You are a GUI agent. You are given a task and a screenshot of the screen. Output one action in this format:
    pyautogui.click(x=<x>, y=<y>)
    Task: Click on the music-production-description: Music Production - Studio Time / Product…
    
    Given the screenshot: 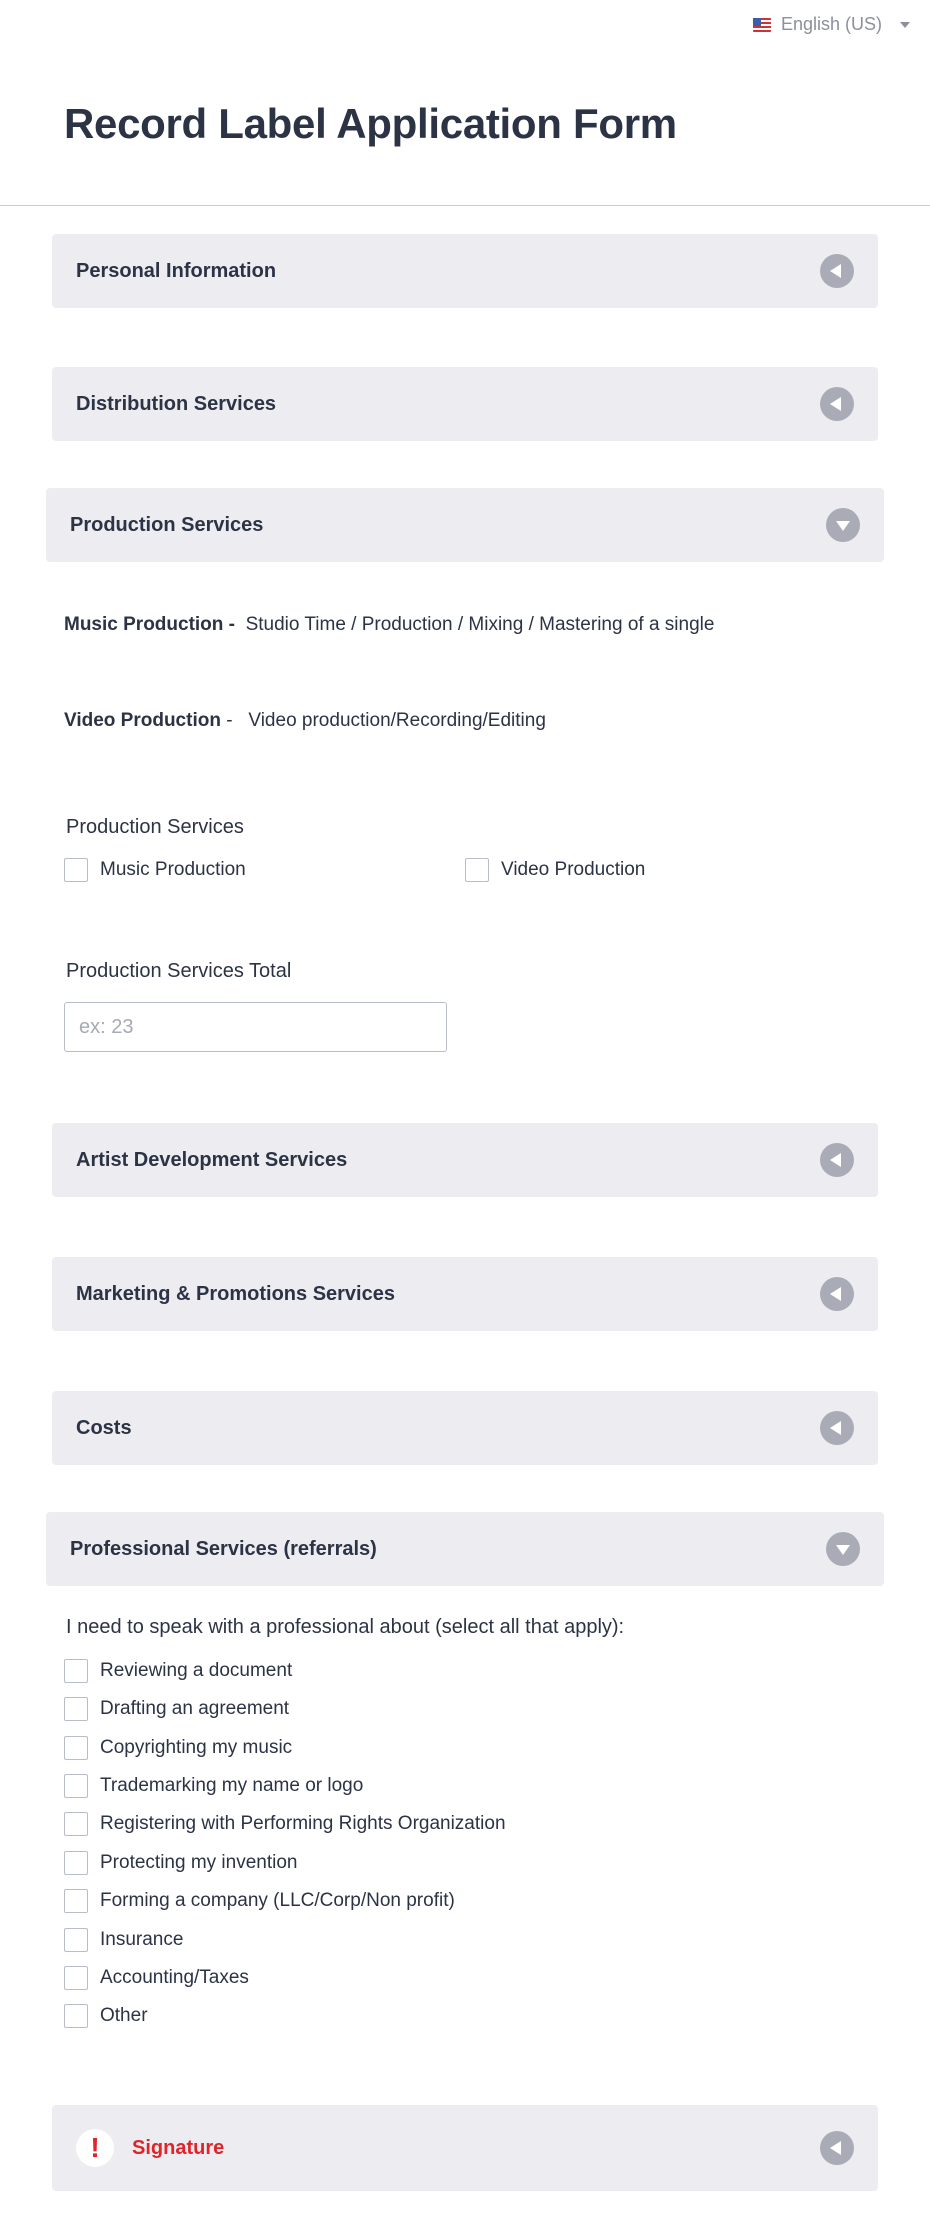 What is the action you would take?
    pyautogui.click(x=389, y=625)
    